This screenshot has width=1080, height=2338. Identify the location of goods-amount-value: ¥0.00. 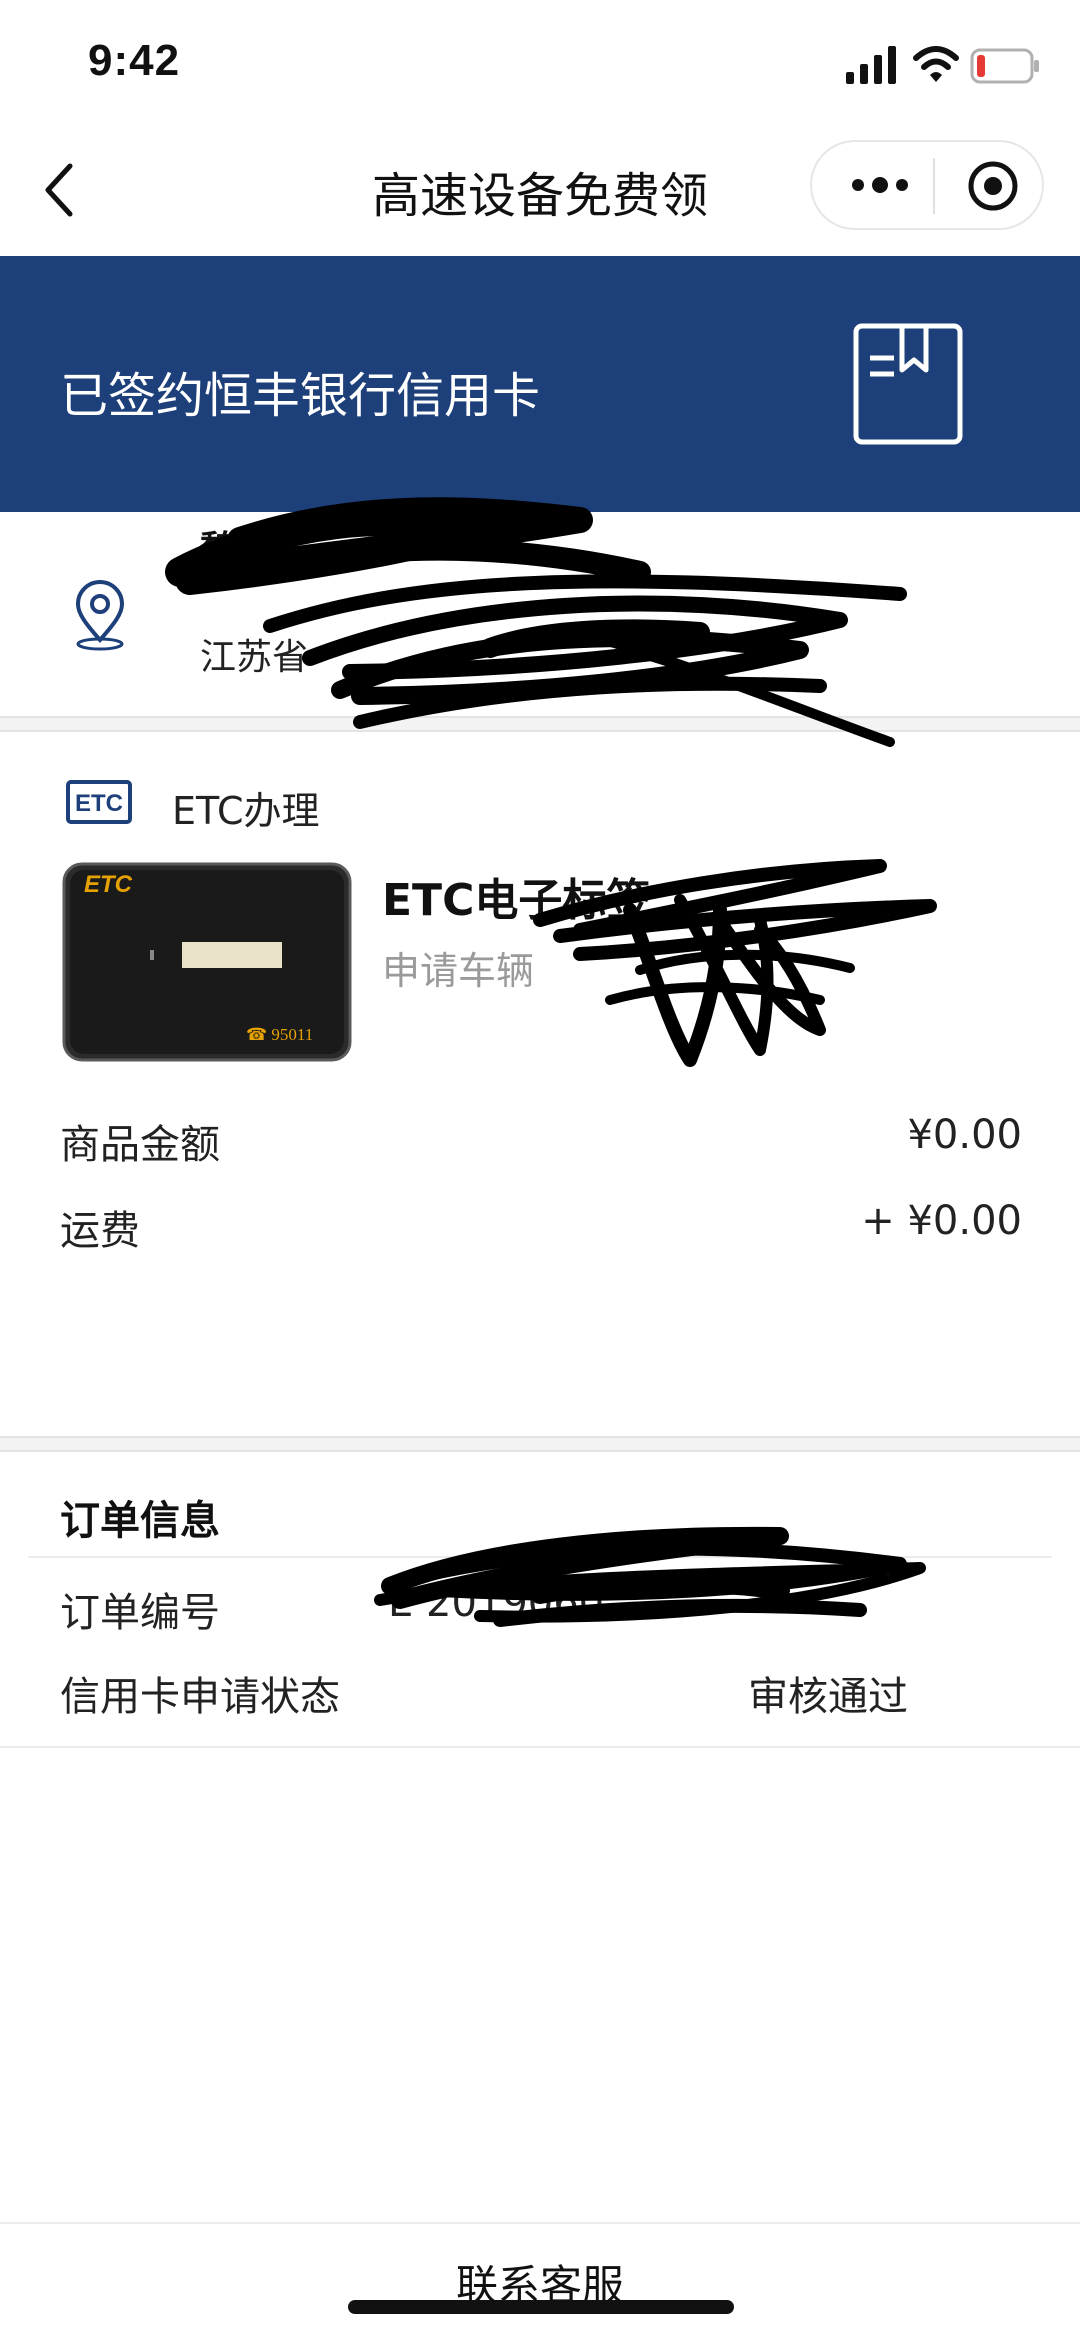
(964, 1135).